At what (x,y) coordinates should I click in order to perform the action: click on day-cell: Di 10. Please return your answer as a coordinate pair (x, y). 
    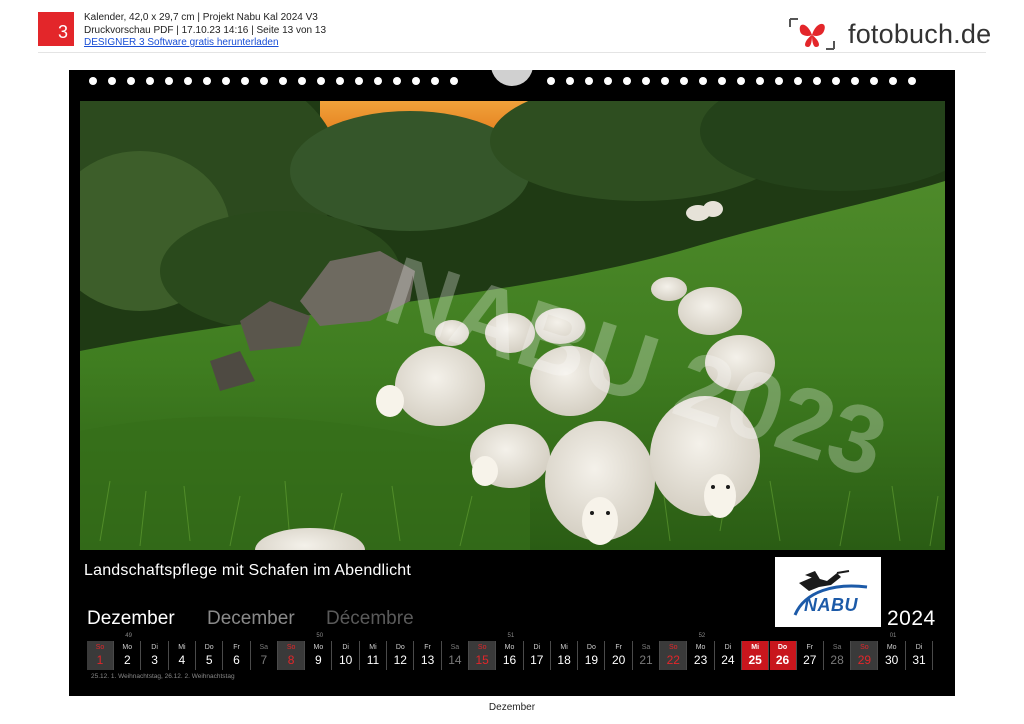
    Looking at the image, I should click on (346, 655).